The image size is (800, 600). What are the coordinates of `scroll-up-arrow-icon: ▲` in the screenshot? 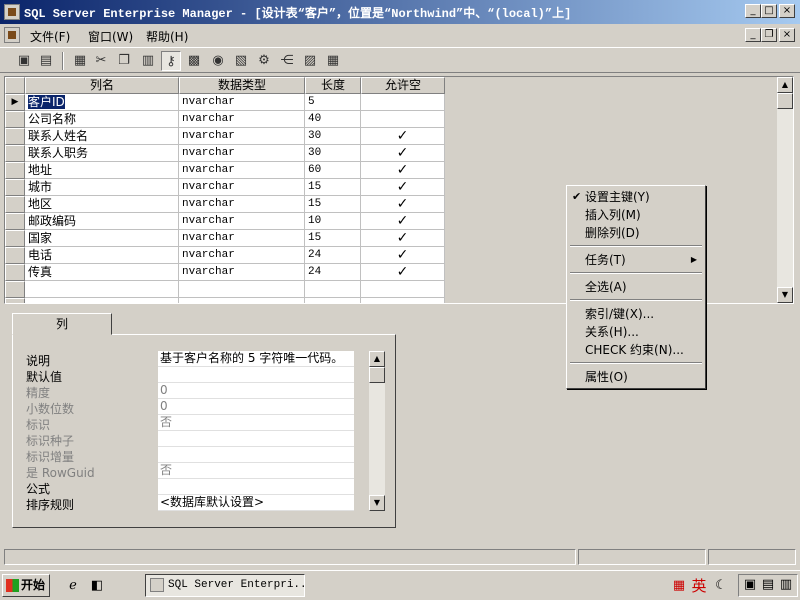 It's located at (785, 85).